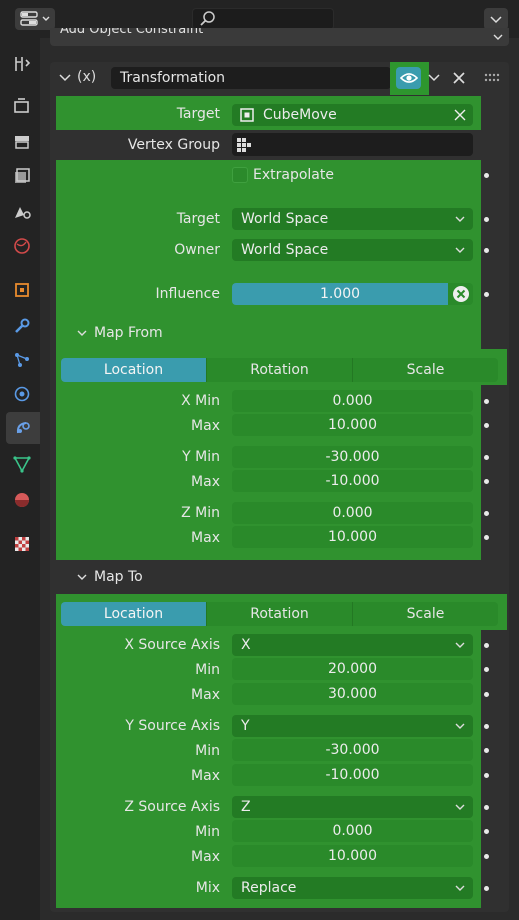  I want to click on drag-handle-icon, so click(492, 78).